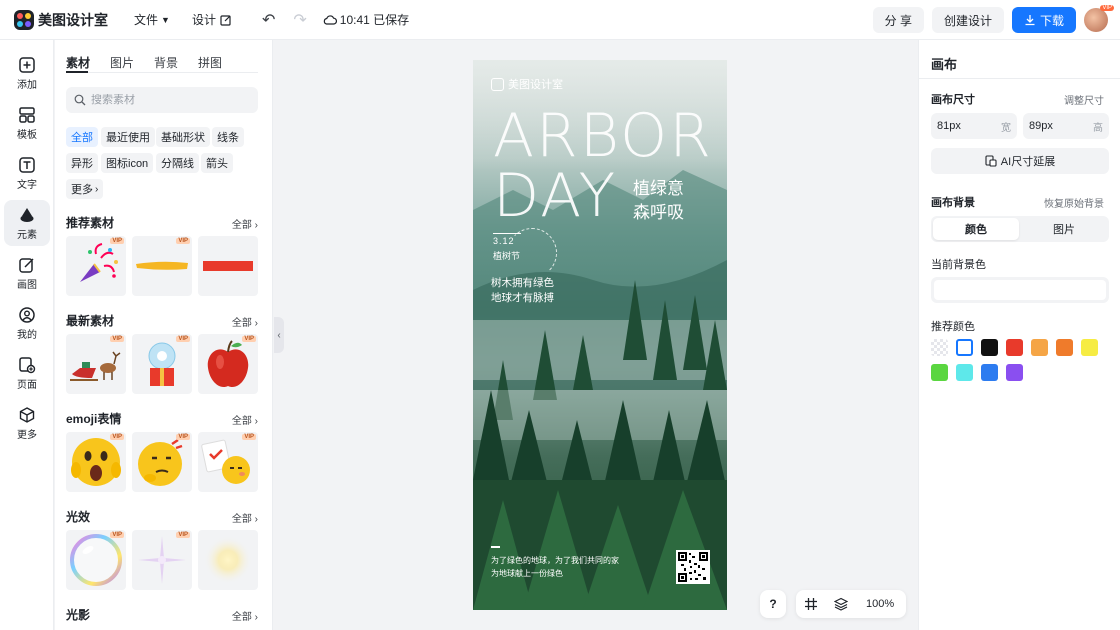 This screenshot has height=630, width=1120. Describe the element at coordinates (522, 291) in the screenshot. I see `poster-slogan: 树木拥有绿色 地球才有脉搏` at that location.